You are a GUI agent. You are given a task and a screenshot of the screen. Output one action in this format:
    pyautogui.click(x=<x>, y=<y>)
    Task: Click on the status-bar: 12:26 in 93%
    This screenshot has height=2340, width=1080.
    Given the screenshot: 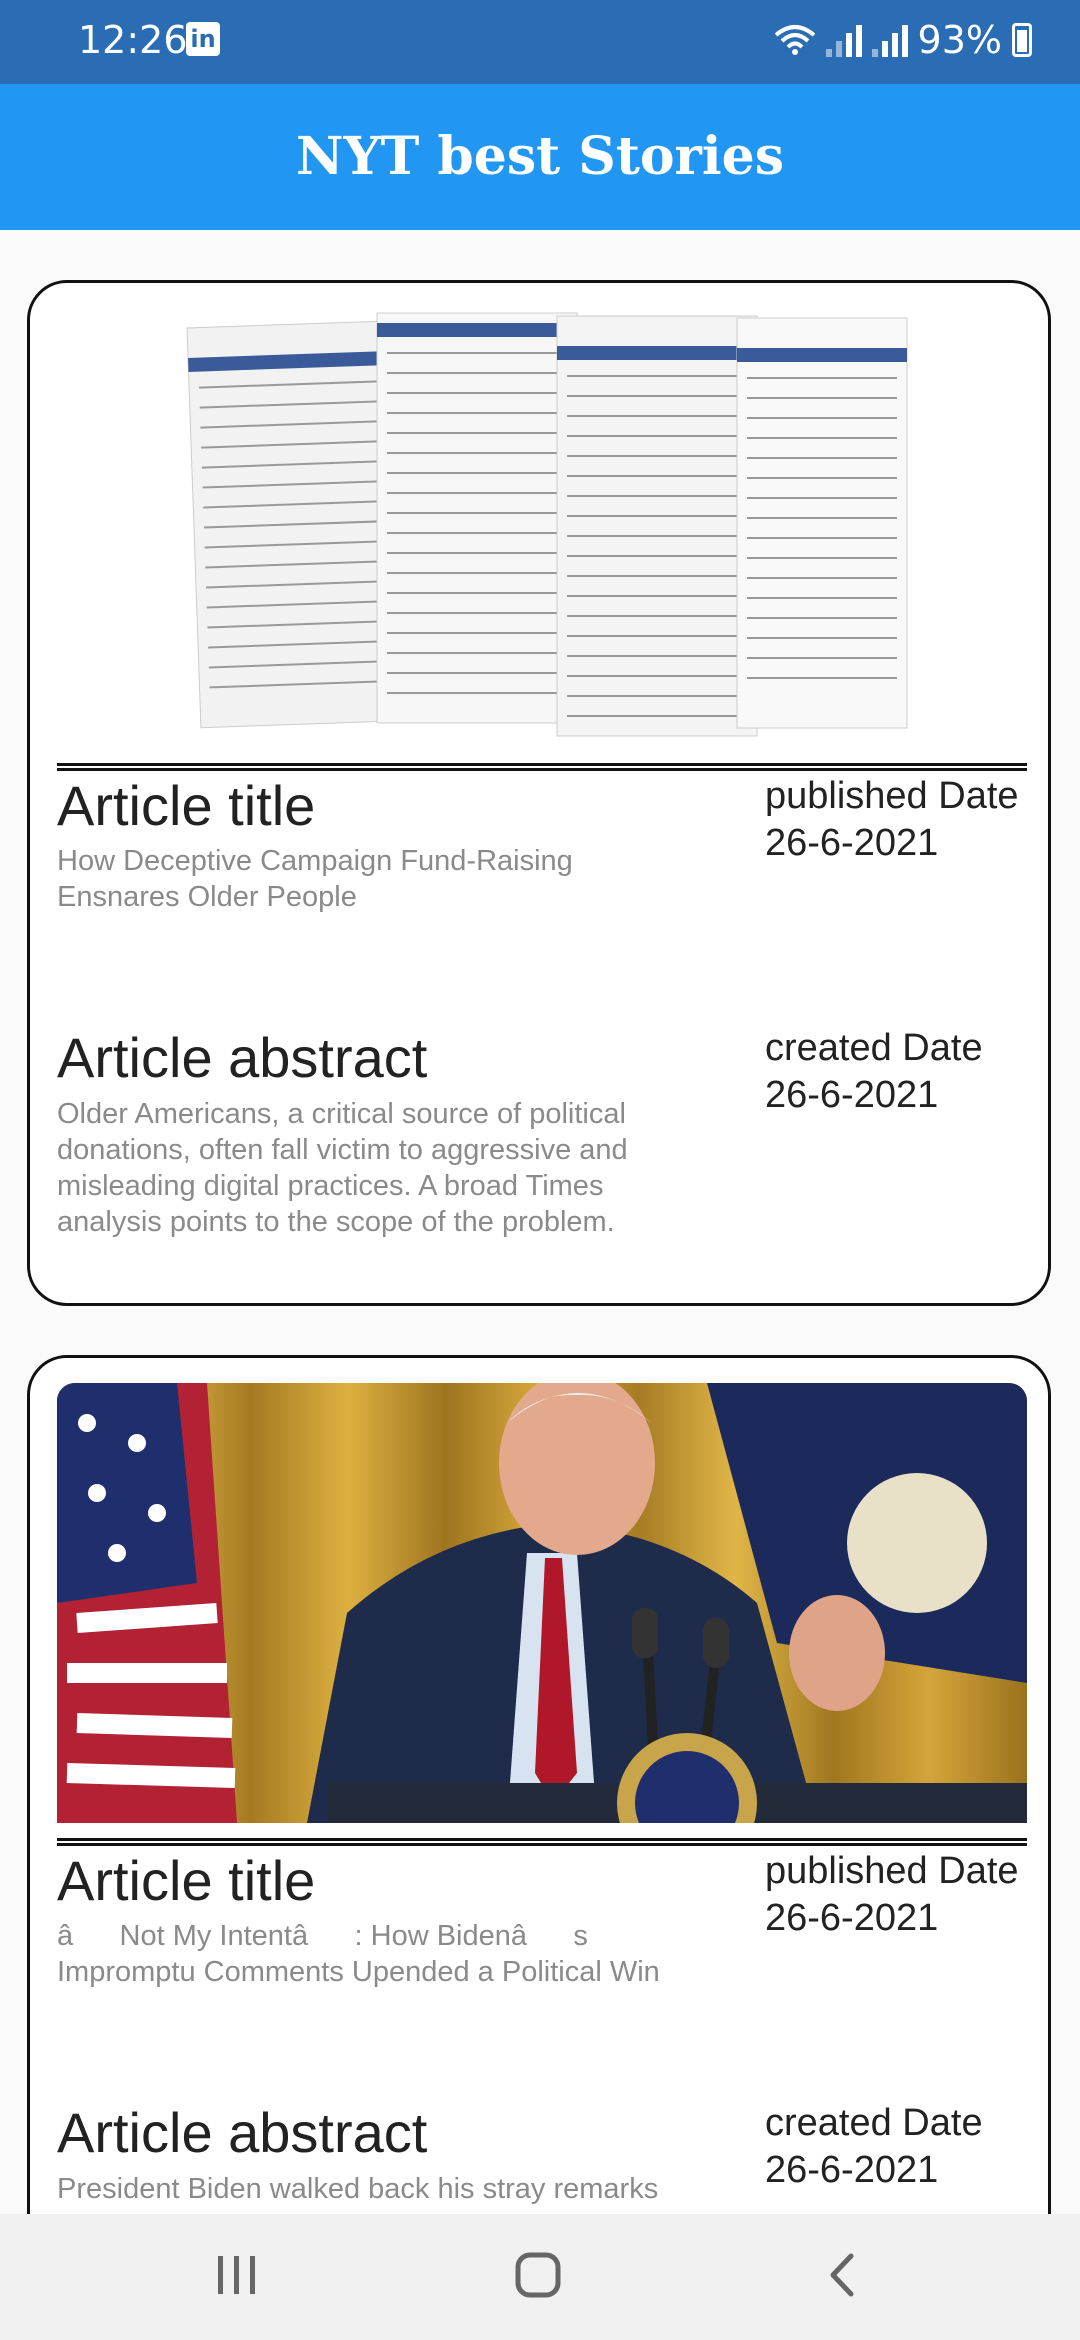 What is the action you would take?
    pyautogui.click(x=540, y=42)
    